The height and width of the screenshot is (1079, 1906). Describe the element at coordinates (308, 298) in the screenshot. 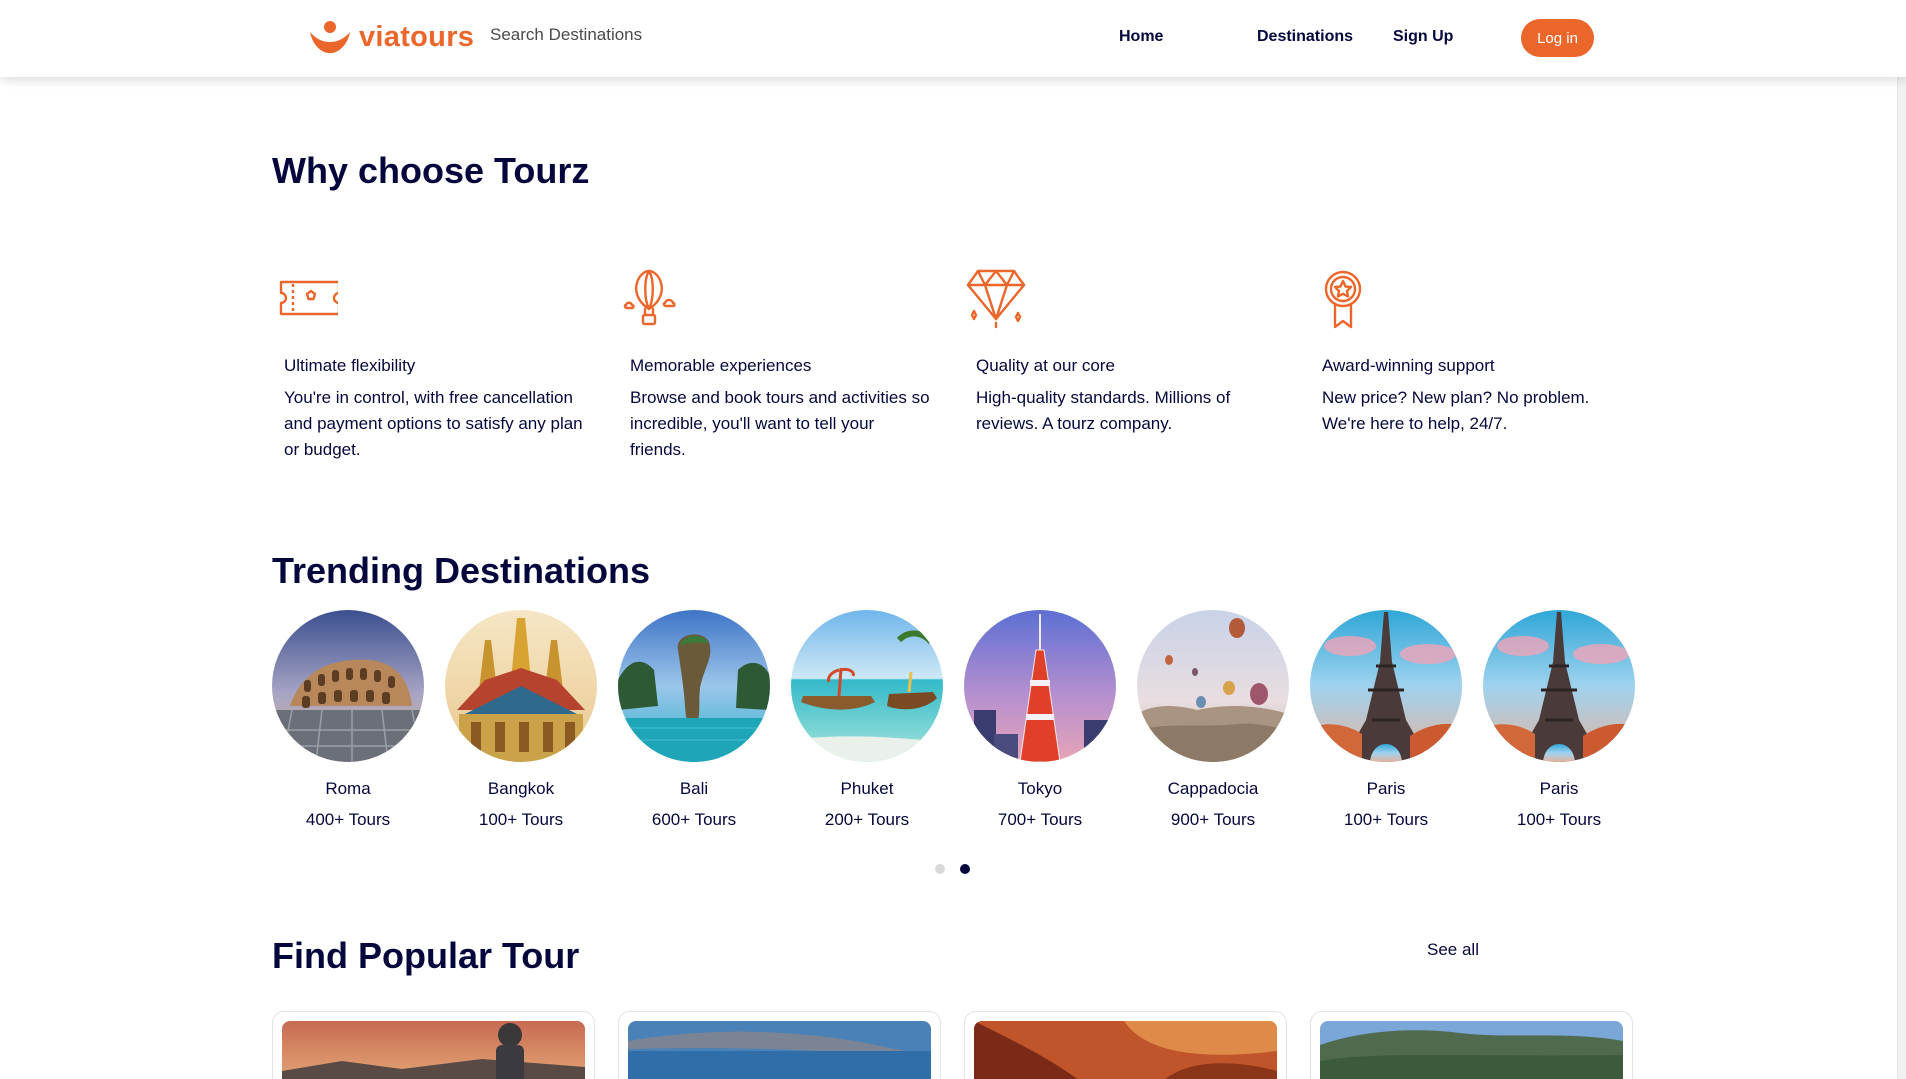

I see `ticket-icon` at that location.